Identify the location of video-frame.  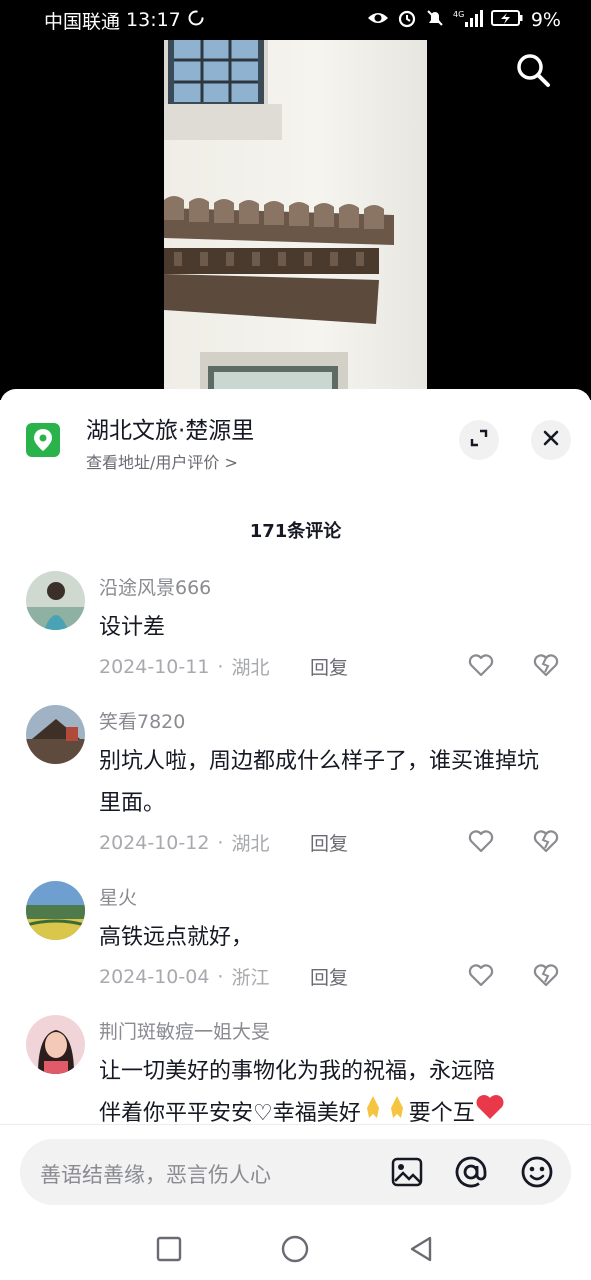
(295, 220).